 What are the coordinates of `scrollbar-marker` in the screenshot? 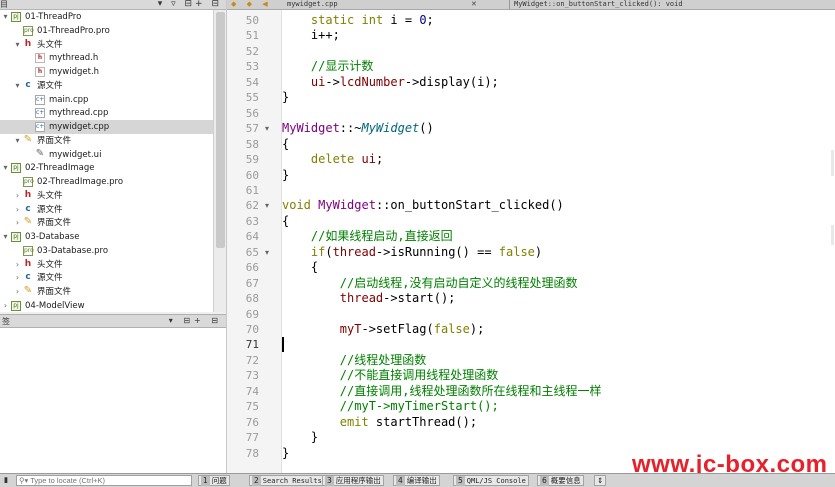 It's located at (832, 235).